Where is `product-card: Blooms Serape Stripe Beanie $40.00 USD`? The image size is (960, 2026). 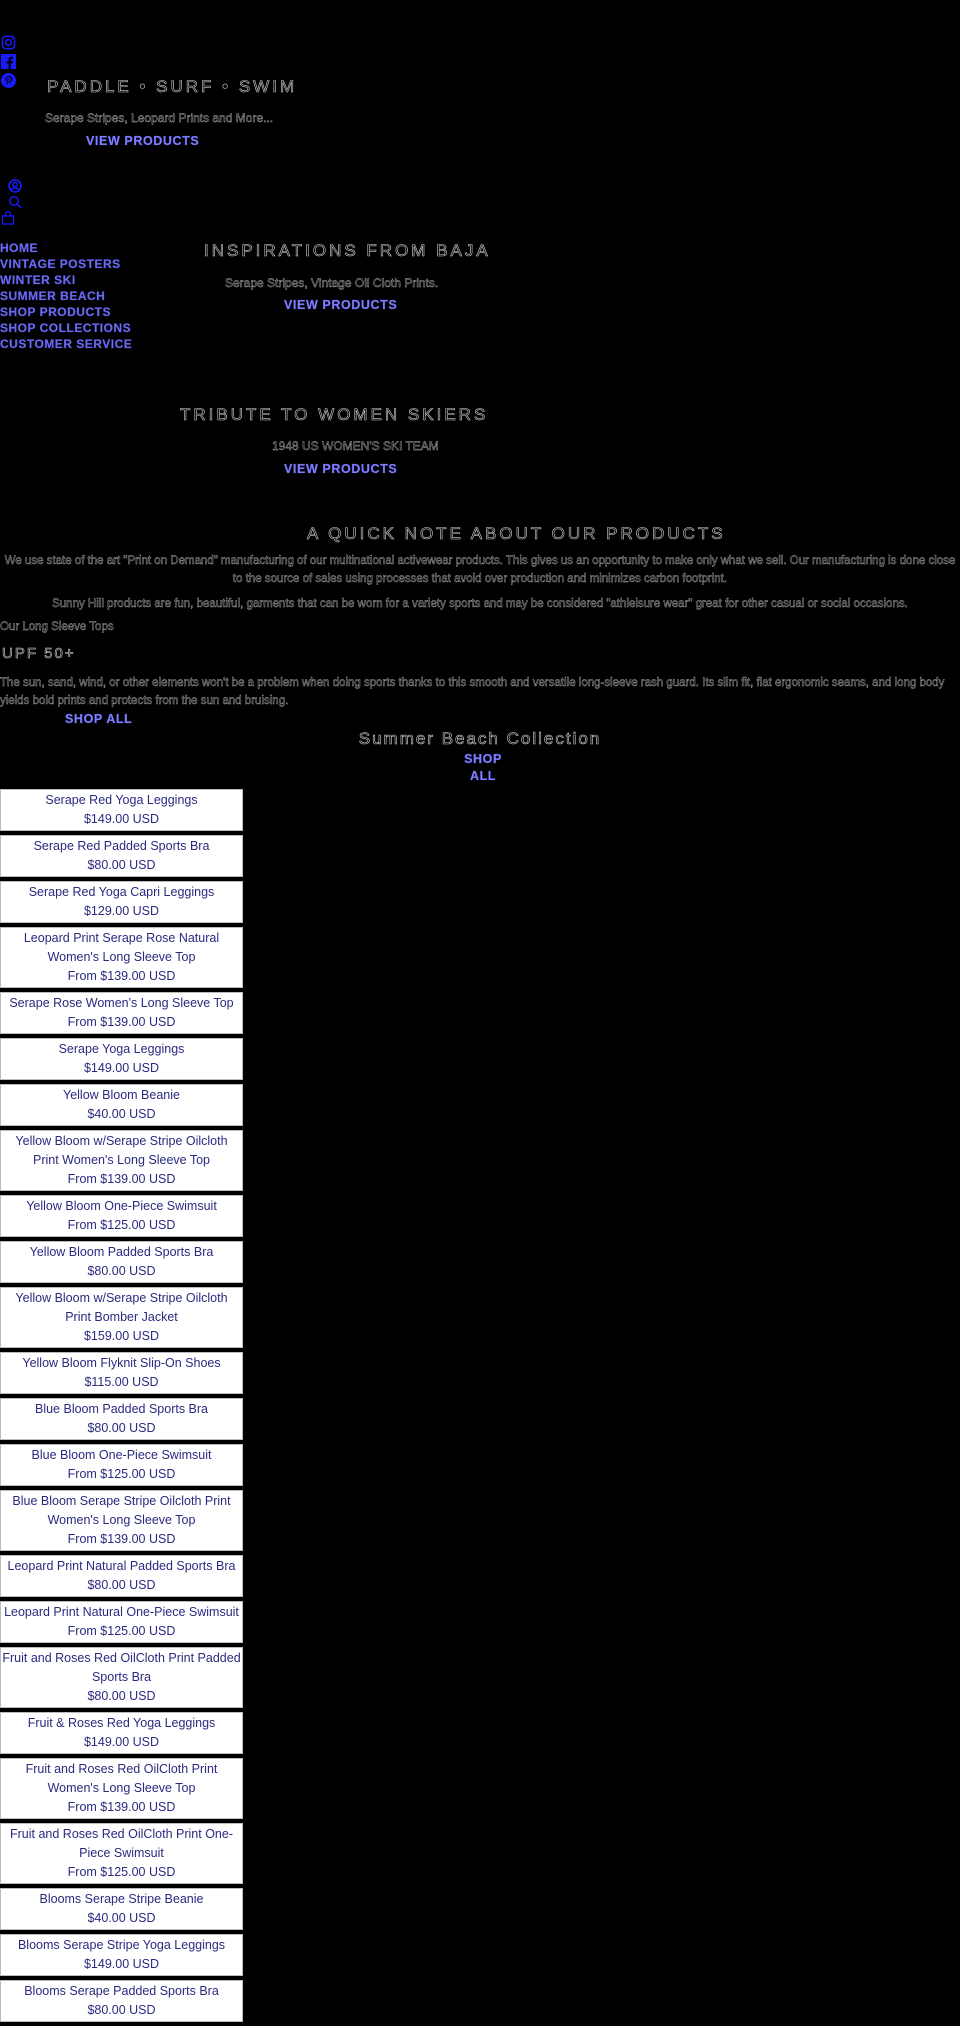 product-card: Blooms Serape Stripe Beanie $40.00 USD is located at coordinates (121, 1909).